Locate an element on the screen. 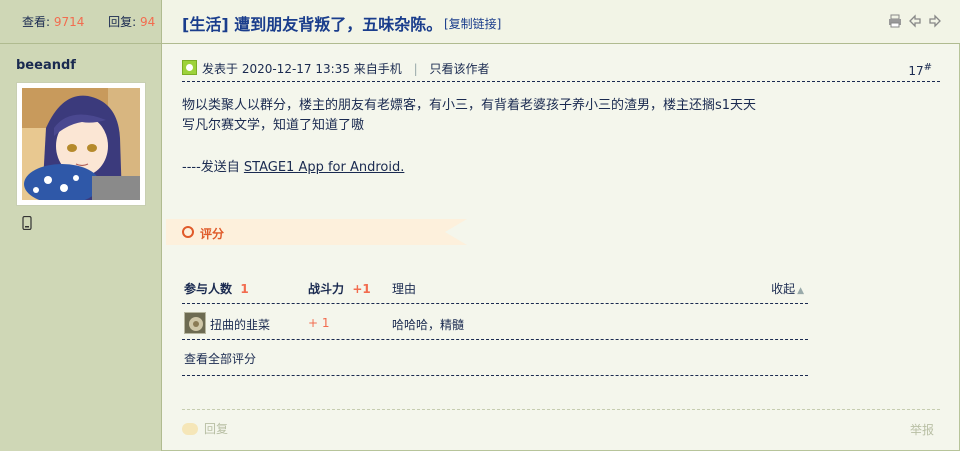 The height and width of the screenshot is (451, 960). post-meta-text: 发表于 2020-12-17 13:35 来自手机 | 只看该作者 is located at coordinates (345, 68).